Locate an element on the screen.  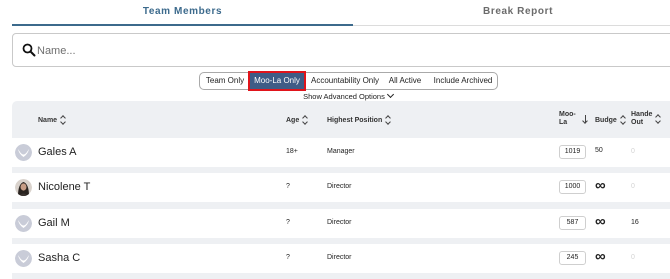
moola-balance: 245 is located at coordinates (572, 258).